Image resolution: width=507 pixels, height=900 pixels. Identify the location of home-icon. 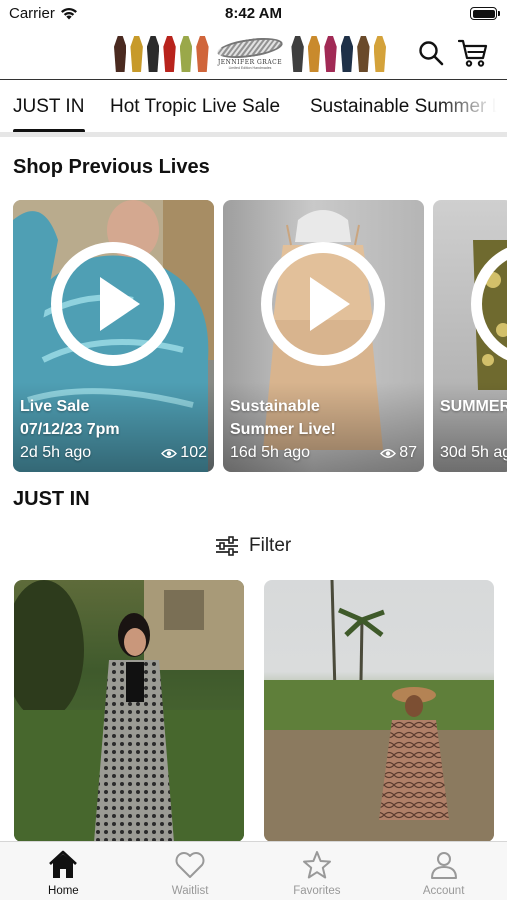
(63, 864).